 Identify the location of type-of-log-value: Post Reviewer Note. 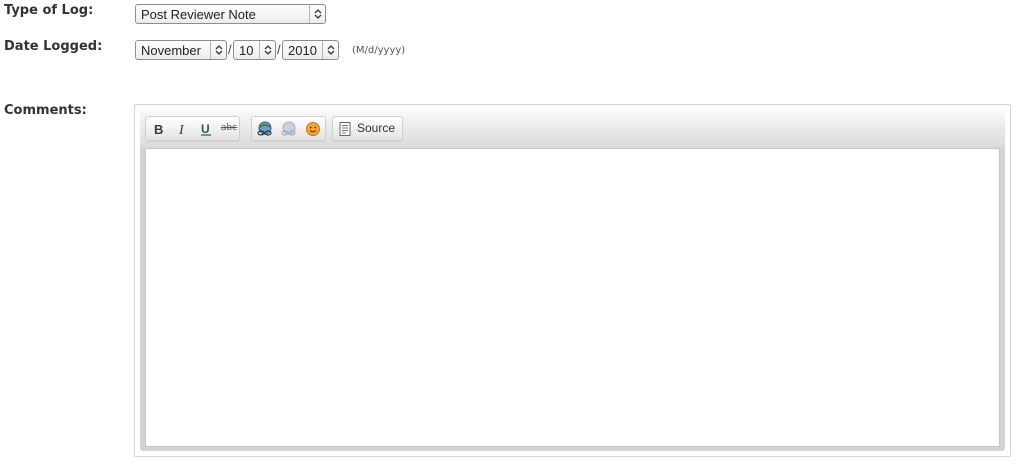
(198, 14).